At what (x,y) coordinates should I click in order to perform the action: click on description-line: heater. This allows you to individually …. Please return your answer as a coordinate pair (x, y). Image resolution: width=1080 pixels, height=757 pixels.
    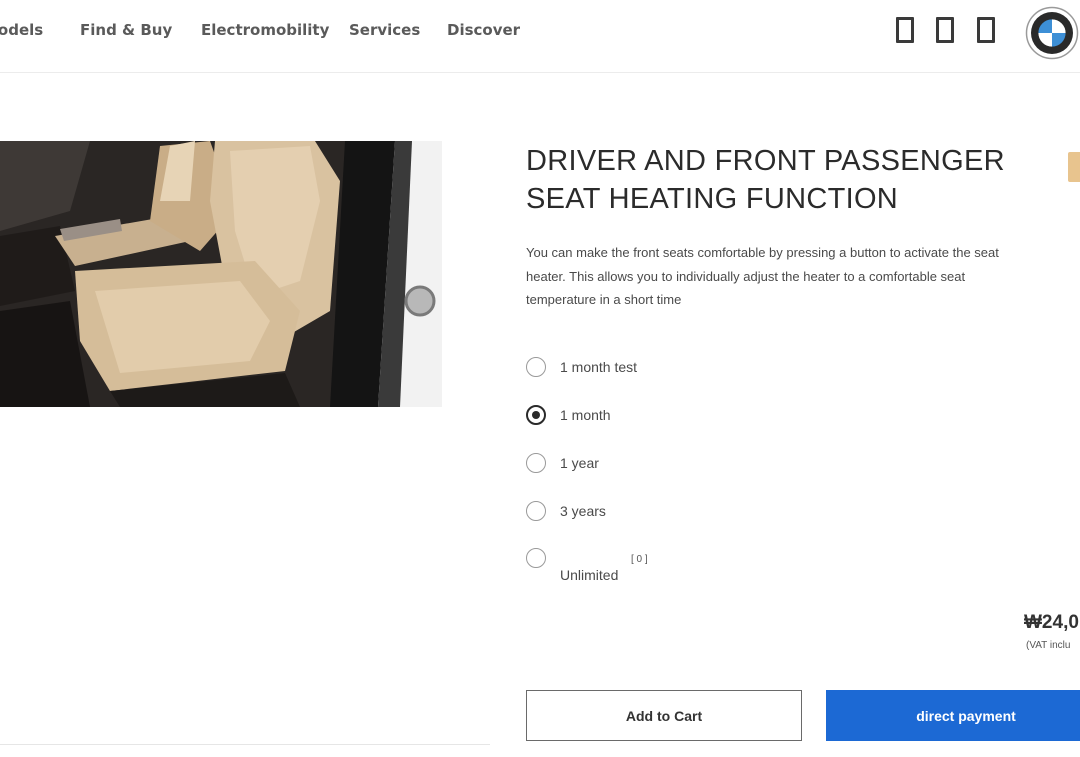
    Looking at the image, I should click on (746, 276).